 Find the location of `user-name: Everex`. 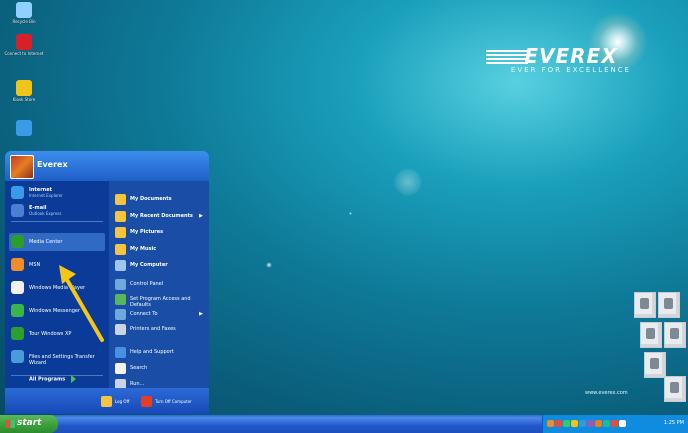

user-name: Everex is located at coordinates (52, 164).